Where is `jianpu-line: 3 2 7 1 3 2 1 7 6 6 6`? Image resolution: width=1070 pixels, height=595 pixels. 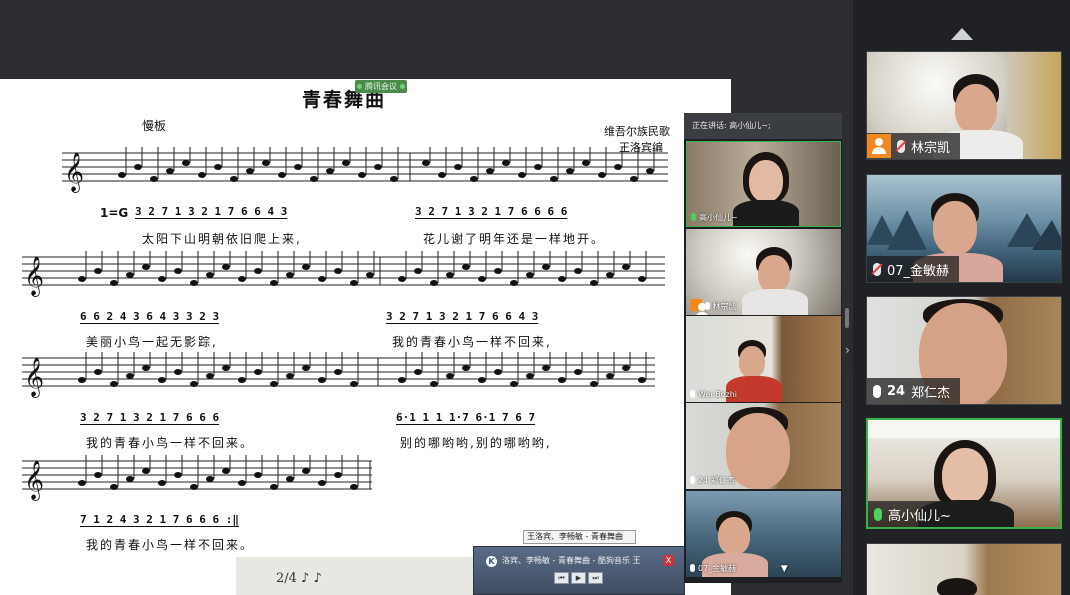 jianpu-line: 3 2 7 1 3 2 1 7 6 6 6 is located at coordinates (150, 417).